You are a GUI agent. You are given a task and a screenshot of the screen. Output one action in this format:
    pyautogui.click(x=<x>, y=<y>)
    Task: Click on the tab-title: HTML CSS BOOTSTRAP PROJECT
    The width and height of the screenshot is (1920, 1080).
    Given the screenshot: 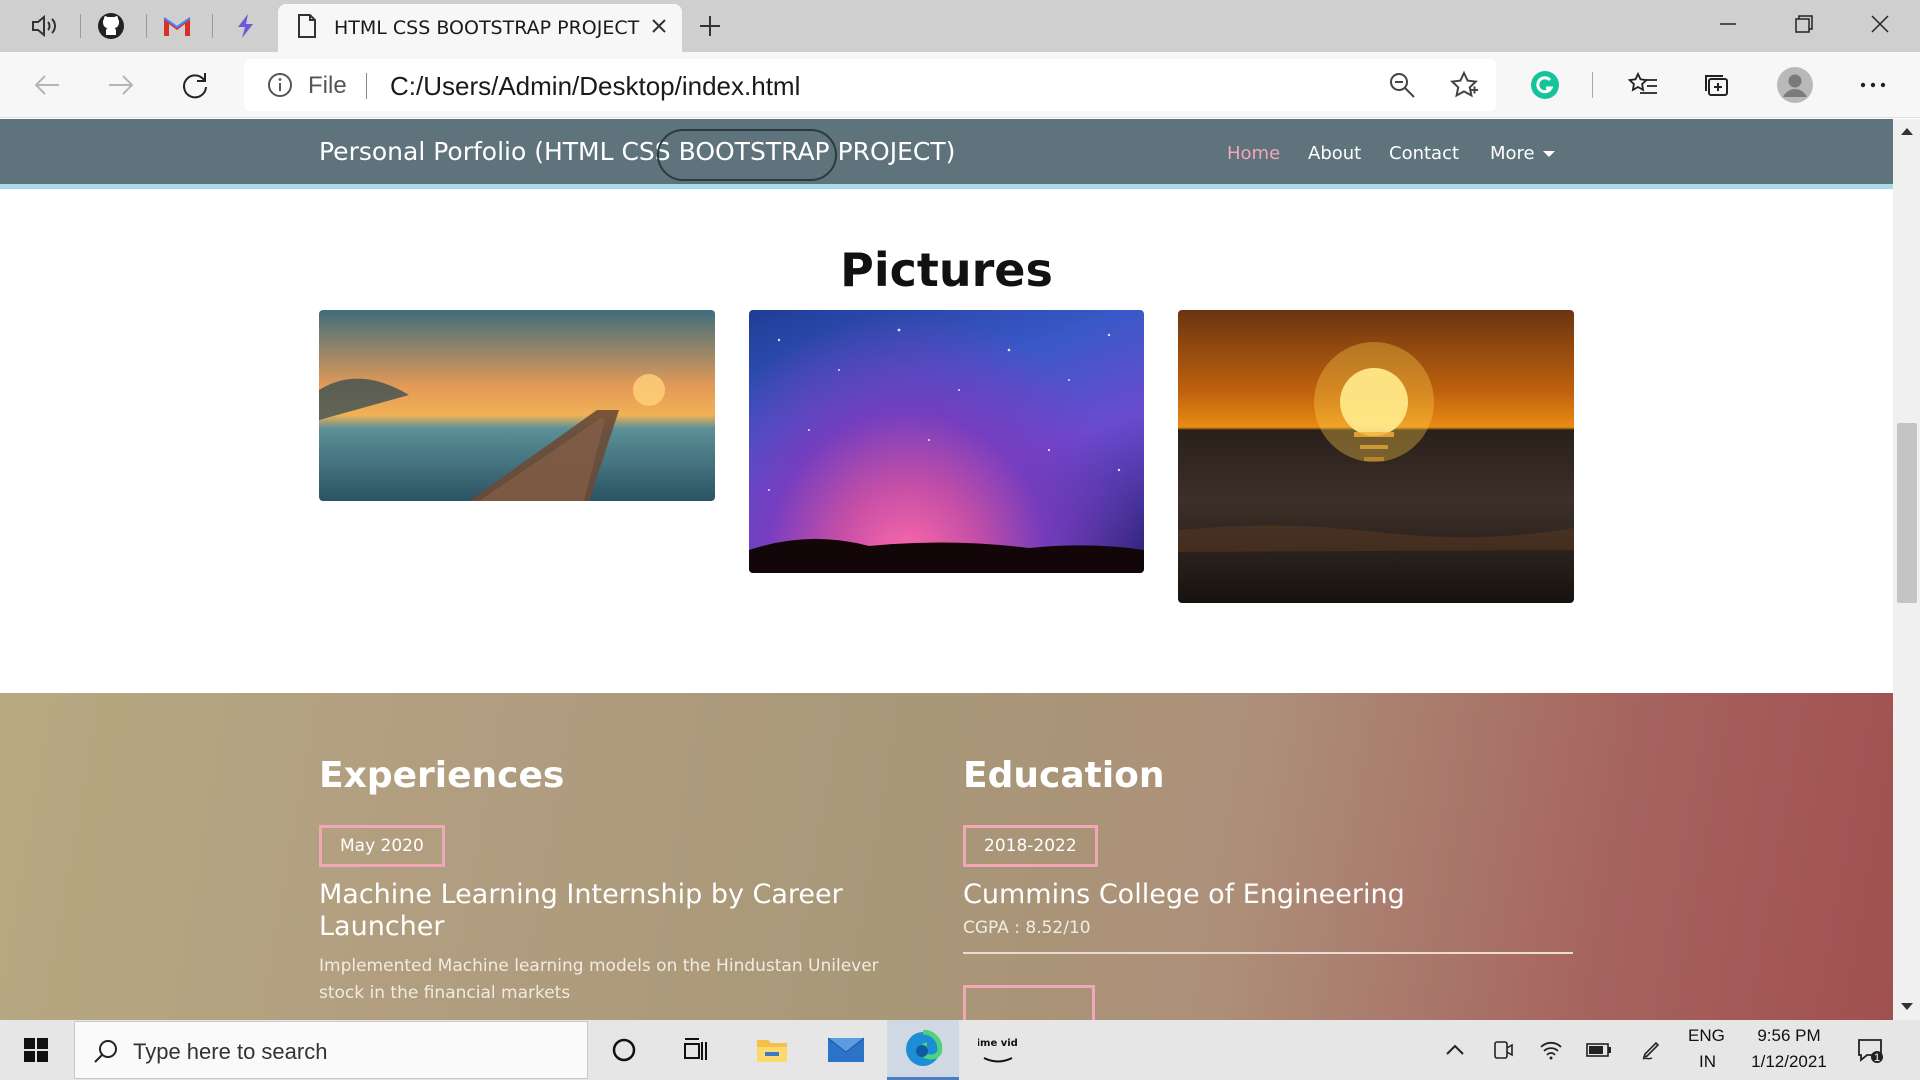 What is the action you would take?
    pyautogui.click(x=487, y=28)
    